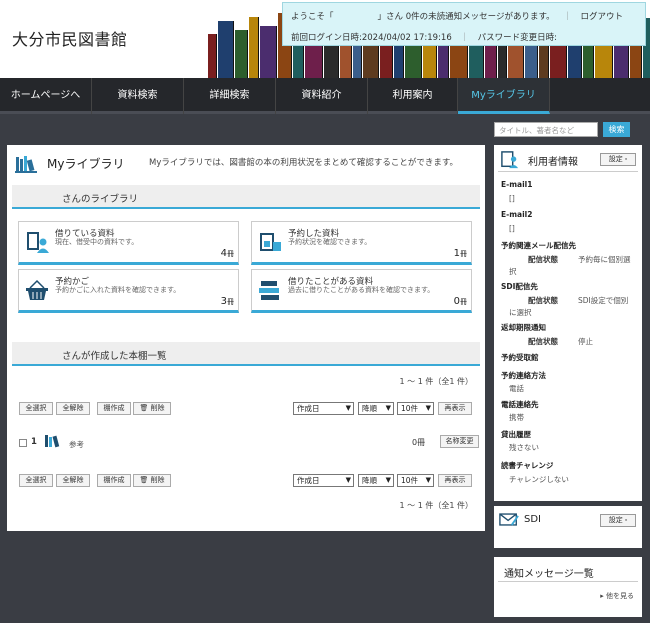 The width and height of the screenshot is (650, 623). I want to click on card-desc: 現在、借受中の資料です。, so click(97, 242).